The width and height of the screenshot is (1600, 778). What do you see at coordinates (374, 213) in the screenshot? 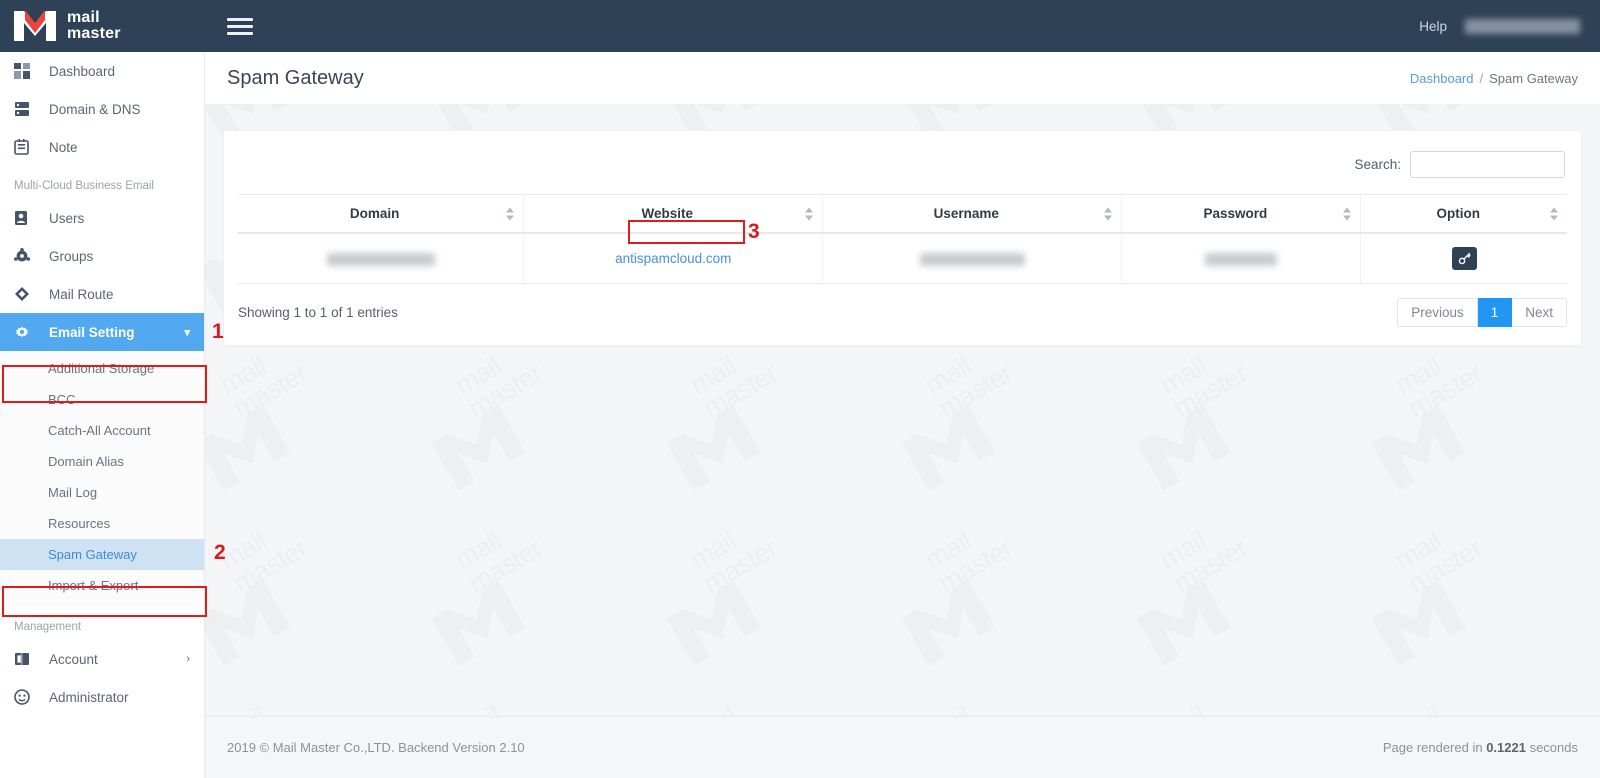
I see `column-label: Domain` at bounding box center [374, 213].